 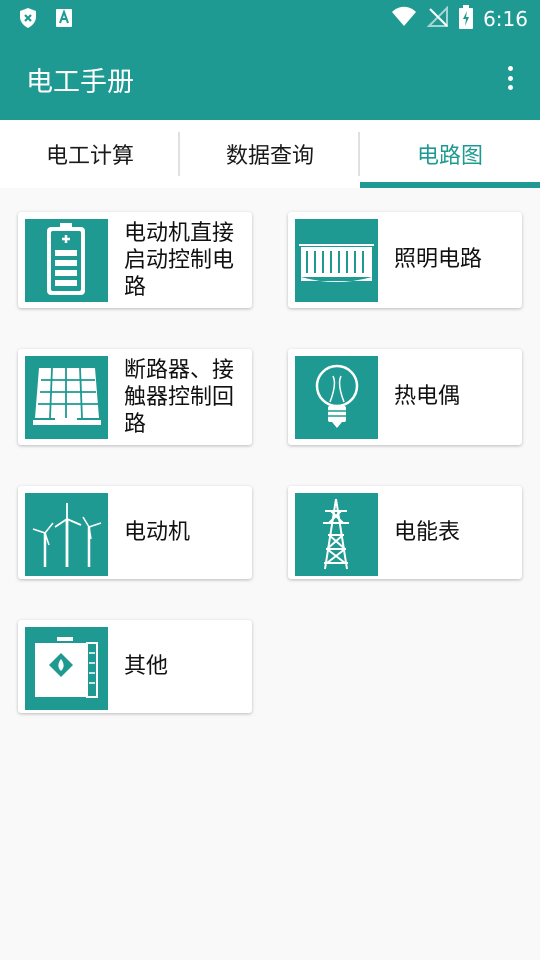 I want to click on signal-off-icon, so click(x=437, y=18).